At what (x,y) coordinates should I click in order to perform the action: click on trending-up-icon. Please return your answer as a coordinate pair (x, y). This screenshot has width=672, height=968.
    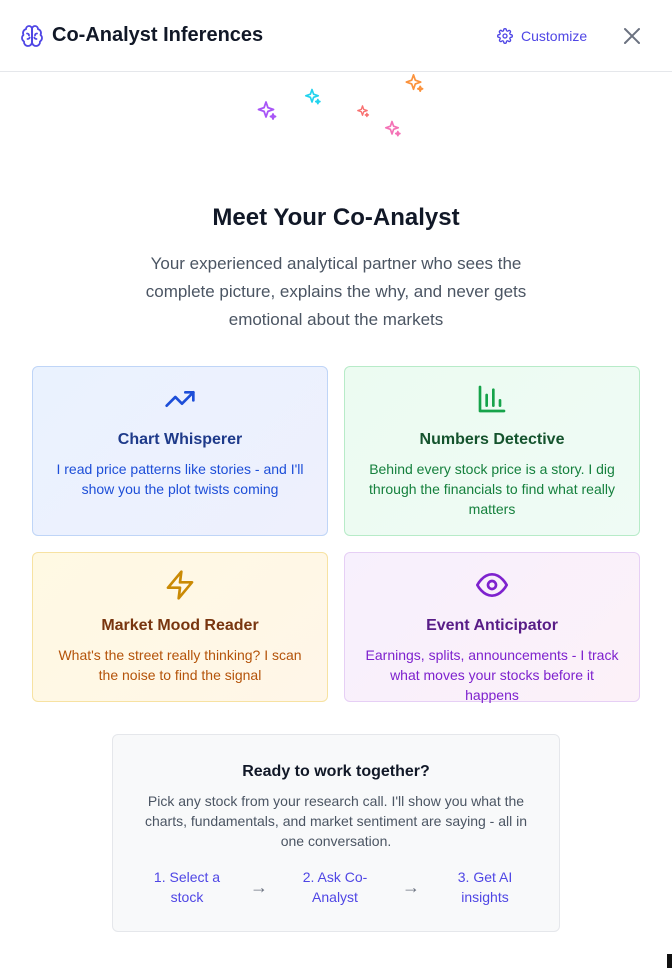
    Looking at the image, I should click on (180, 399).